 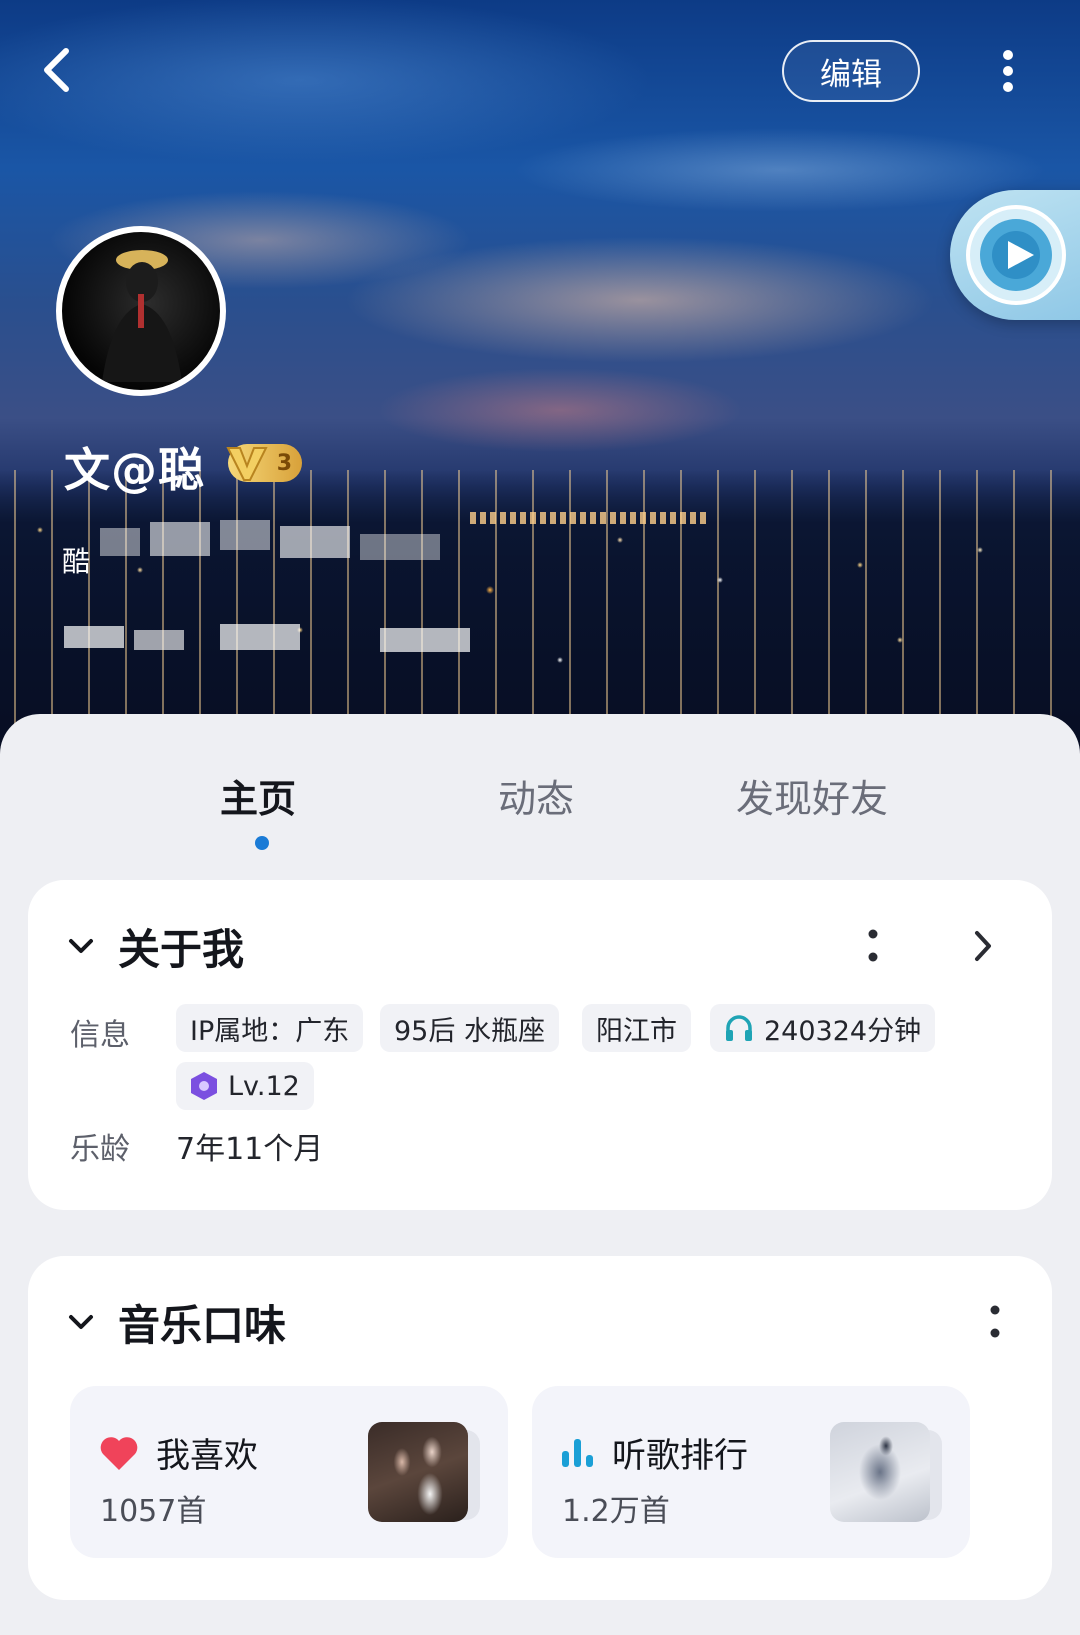 I want to click on vip-badge: 3, so click(x=264, y=463).